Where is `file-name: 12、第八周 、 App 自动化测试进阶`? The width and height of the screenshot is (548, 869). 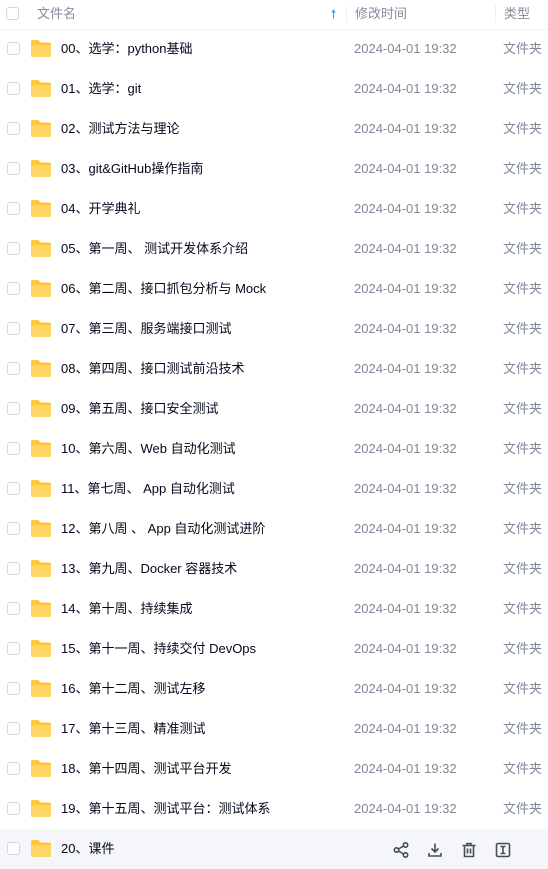 file-name: 12、第八周 、 App 自动化测试进阶 is located at coordinates (163, 529).